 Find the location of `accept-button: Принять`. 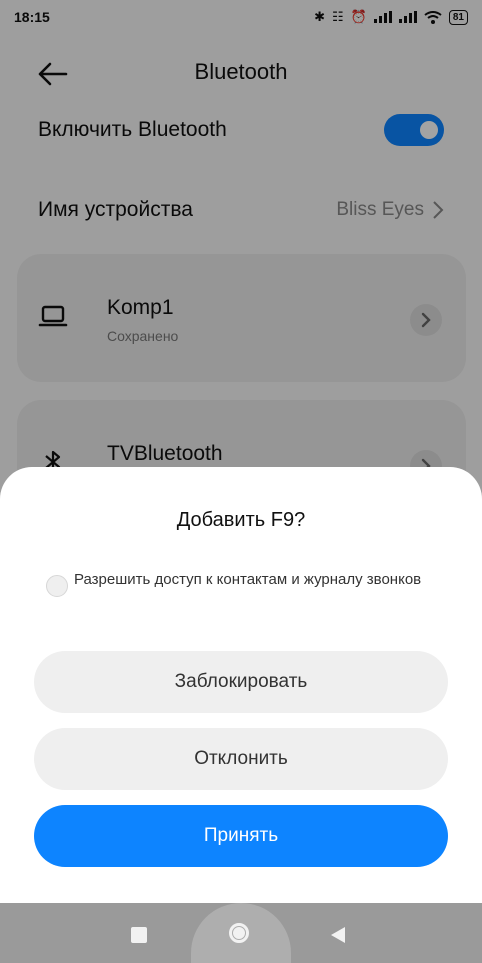

accept-button: Принять is located at coordinates (241, 836).